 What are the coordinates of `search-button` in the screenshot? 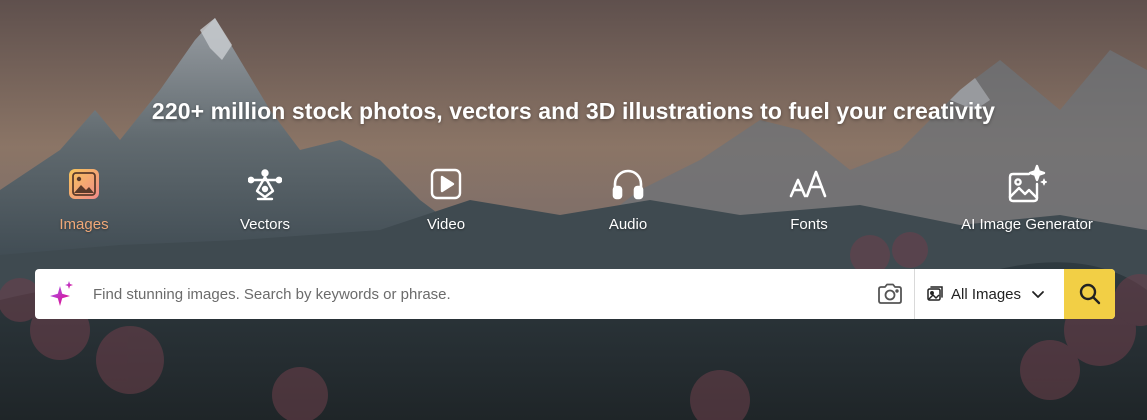 It's located at (1089, 294).